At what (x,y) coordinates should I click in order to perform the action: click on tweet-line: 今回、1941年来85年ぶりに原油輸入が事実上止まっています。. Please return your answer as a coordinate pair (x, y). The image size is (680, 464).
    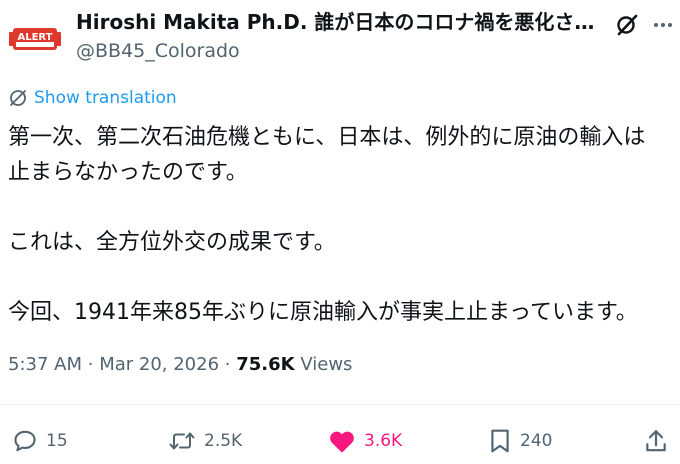
    Looking at the image, I should click on (323, 312).